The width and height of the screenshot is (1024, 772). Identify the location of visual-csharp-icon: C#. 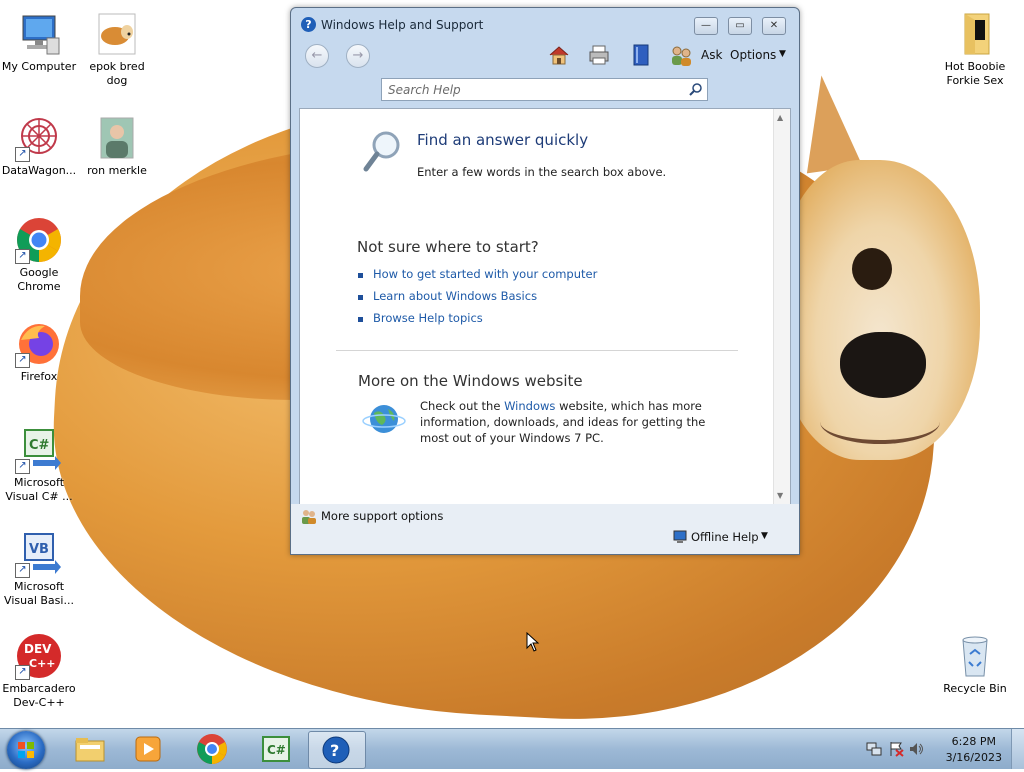
(276, 749).